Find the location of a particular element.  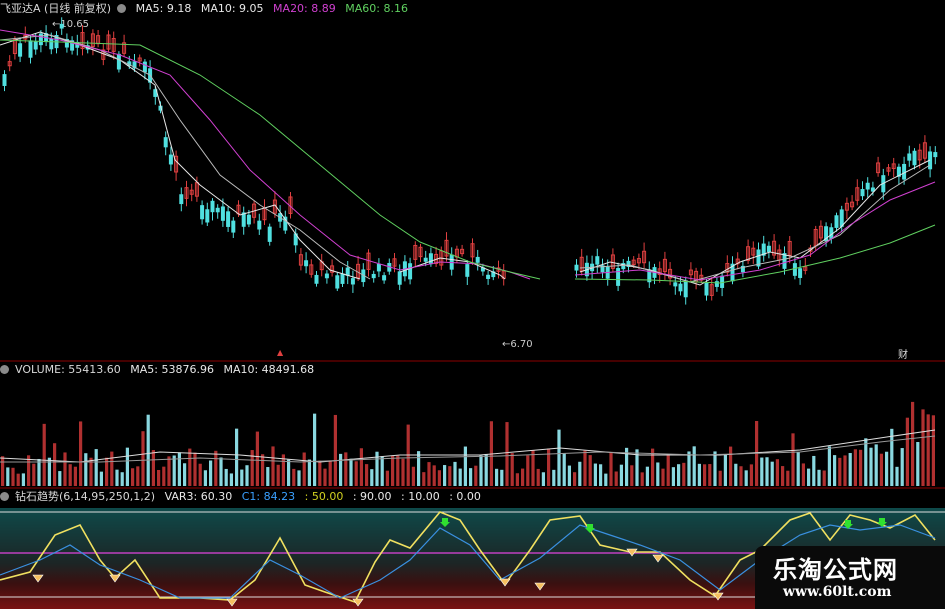

volume-chart is located at coordinates (468, 443).